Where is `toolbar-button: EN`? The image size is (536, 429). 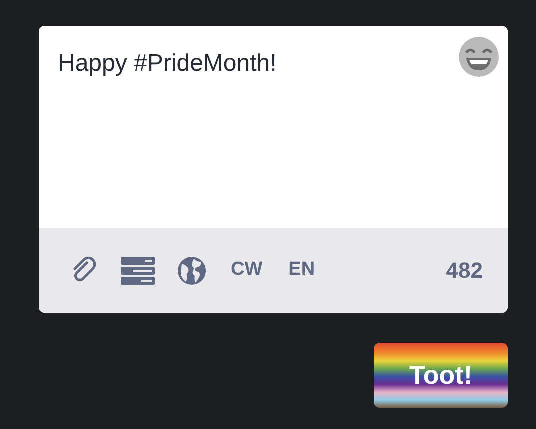 toolbar-button: EN is located at coordinates (302, 270).